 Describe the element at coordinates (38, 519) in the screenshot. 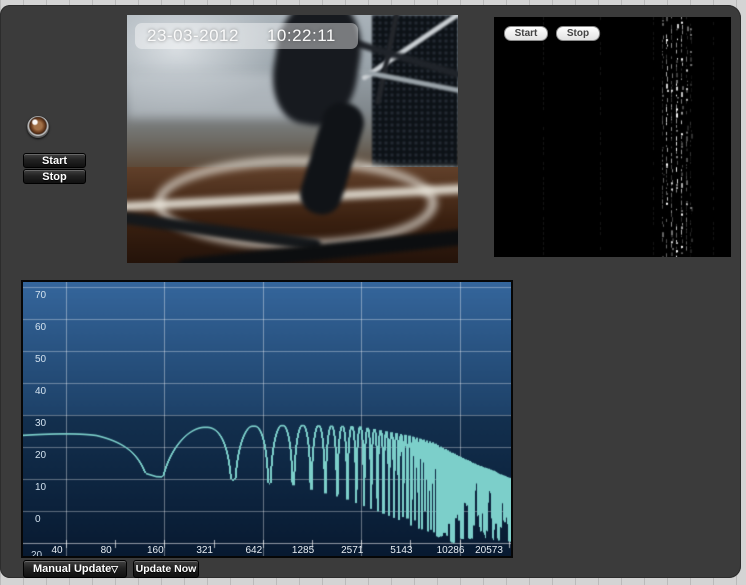

I see `y-tick-label: 0` at that location.